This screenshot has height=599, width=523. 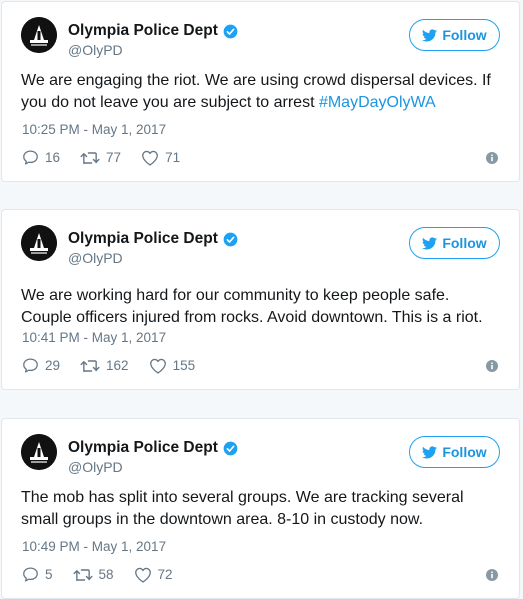 What do you see at coordinates (106, 574) in the screenshot?
I see `retweet-count: 58` at bounding box center [106, 574].